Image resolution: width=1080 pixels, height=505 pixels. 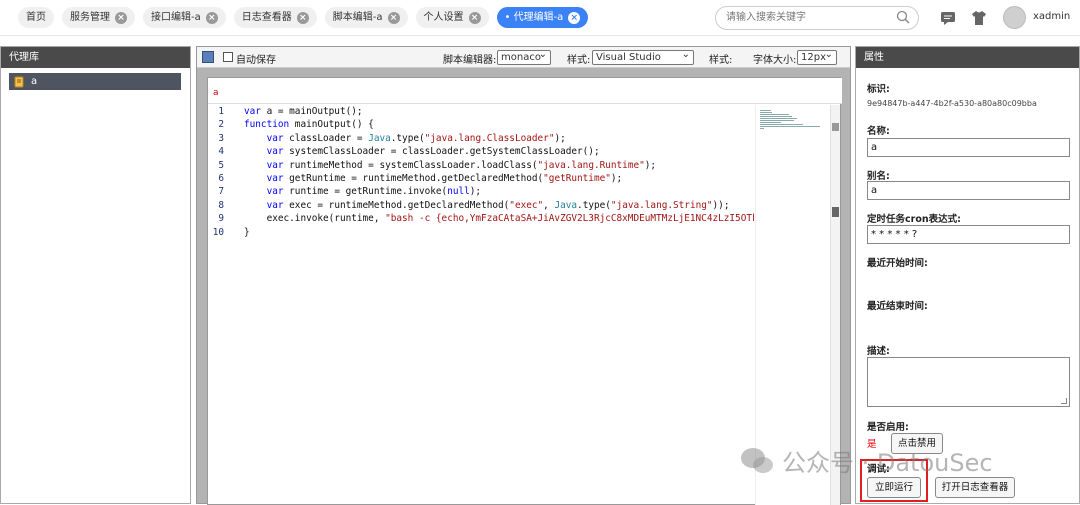 I want to click on file-tab-label: a, so click(x=216, y=93).